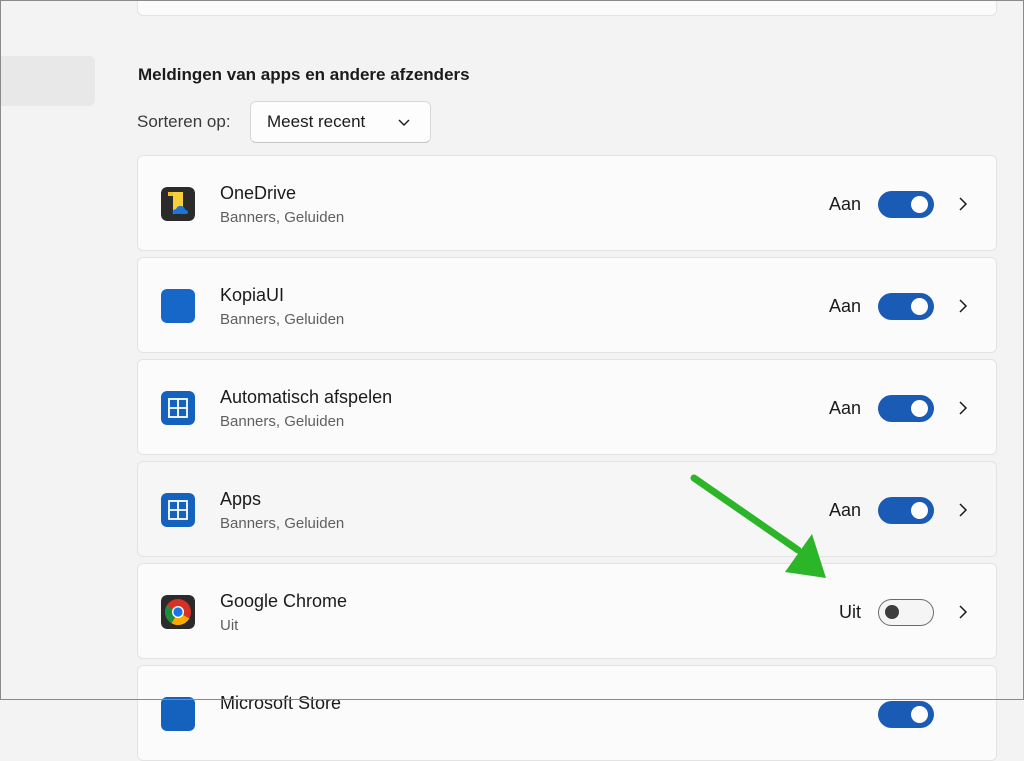  What do you see at coordinates (241, 499) in the screenshot?
I see `app-name: Apps` at bounding box center [241, 499].